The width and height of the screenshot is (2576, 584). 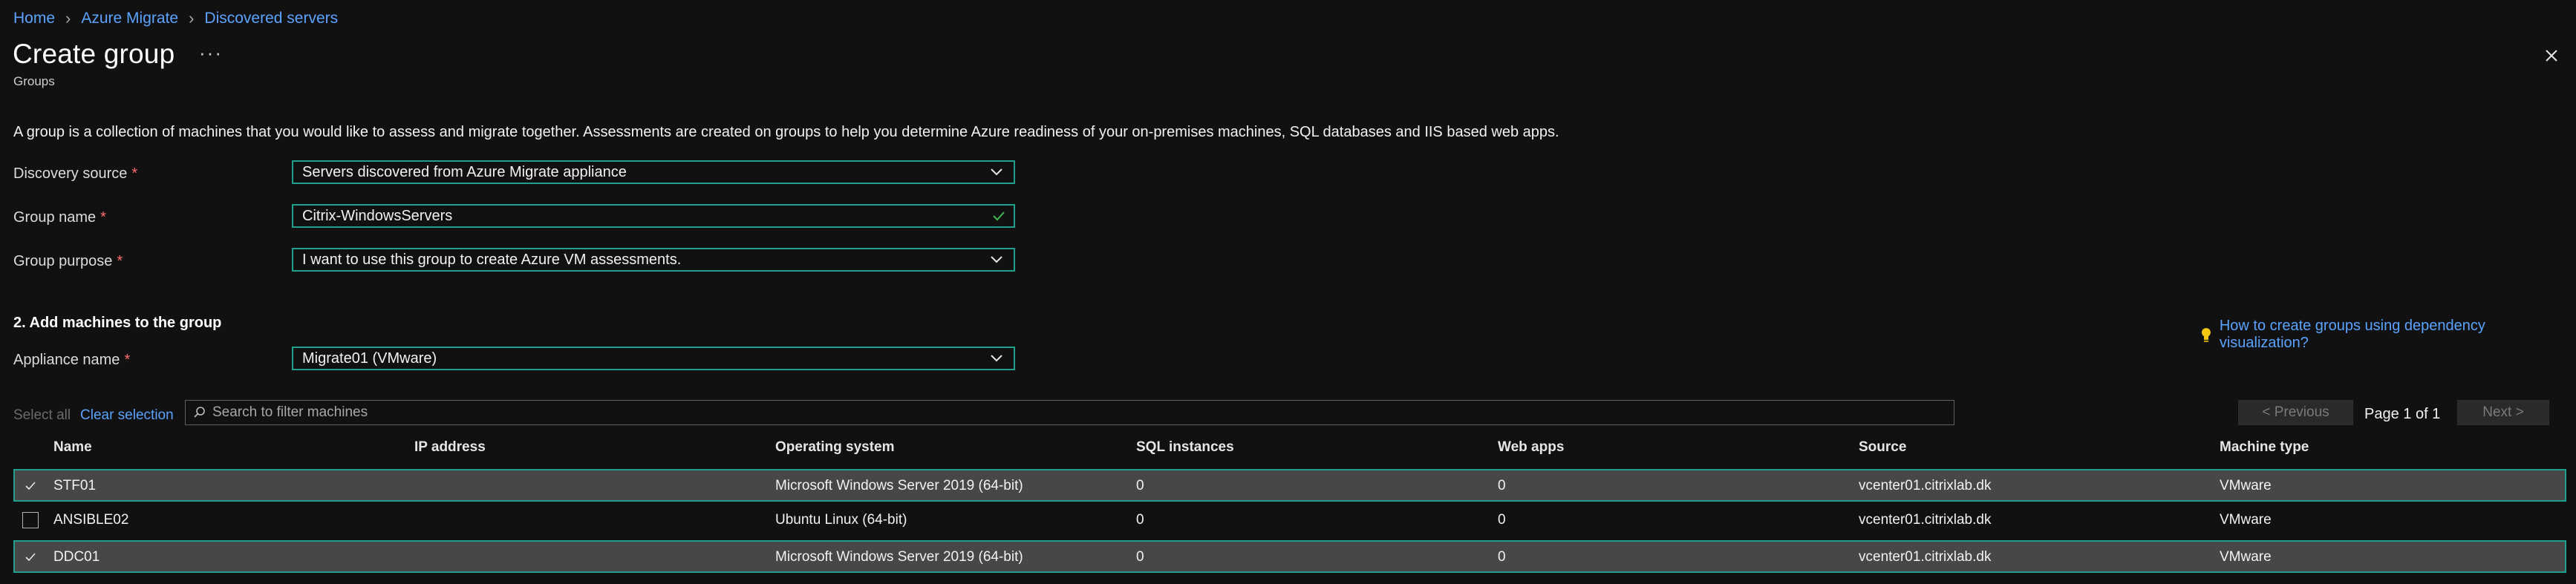 What do you see at coordinates (2295, 412) in the screenshot?
I see `previous-page-button: < Previous` at bounding box center [2295, 412].